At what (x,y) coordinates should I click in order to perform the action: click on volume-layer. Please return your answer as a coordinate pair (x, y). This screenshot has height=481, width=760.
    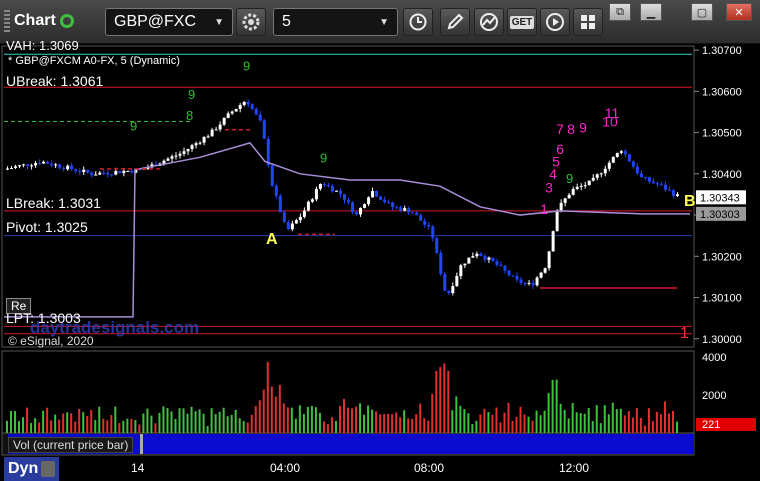
    Looking at the image, I should click on (342, 397).